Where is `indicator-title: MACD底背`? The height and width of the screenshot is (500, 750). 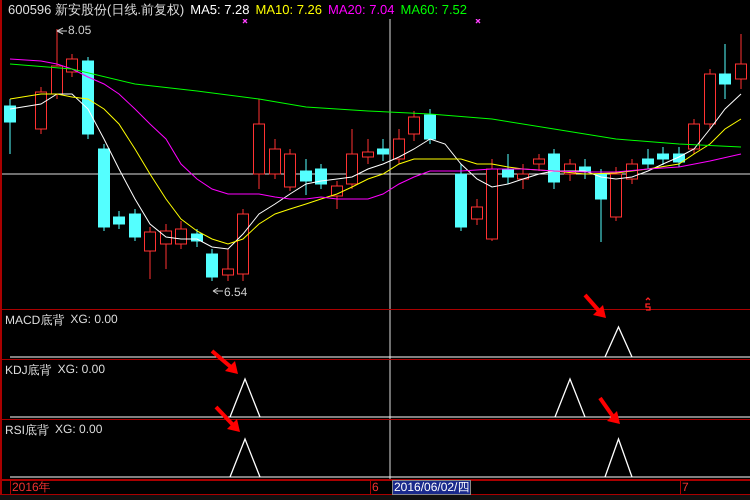
indicator-title: MACD底背 is located at coordinates (34, 321).